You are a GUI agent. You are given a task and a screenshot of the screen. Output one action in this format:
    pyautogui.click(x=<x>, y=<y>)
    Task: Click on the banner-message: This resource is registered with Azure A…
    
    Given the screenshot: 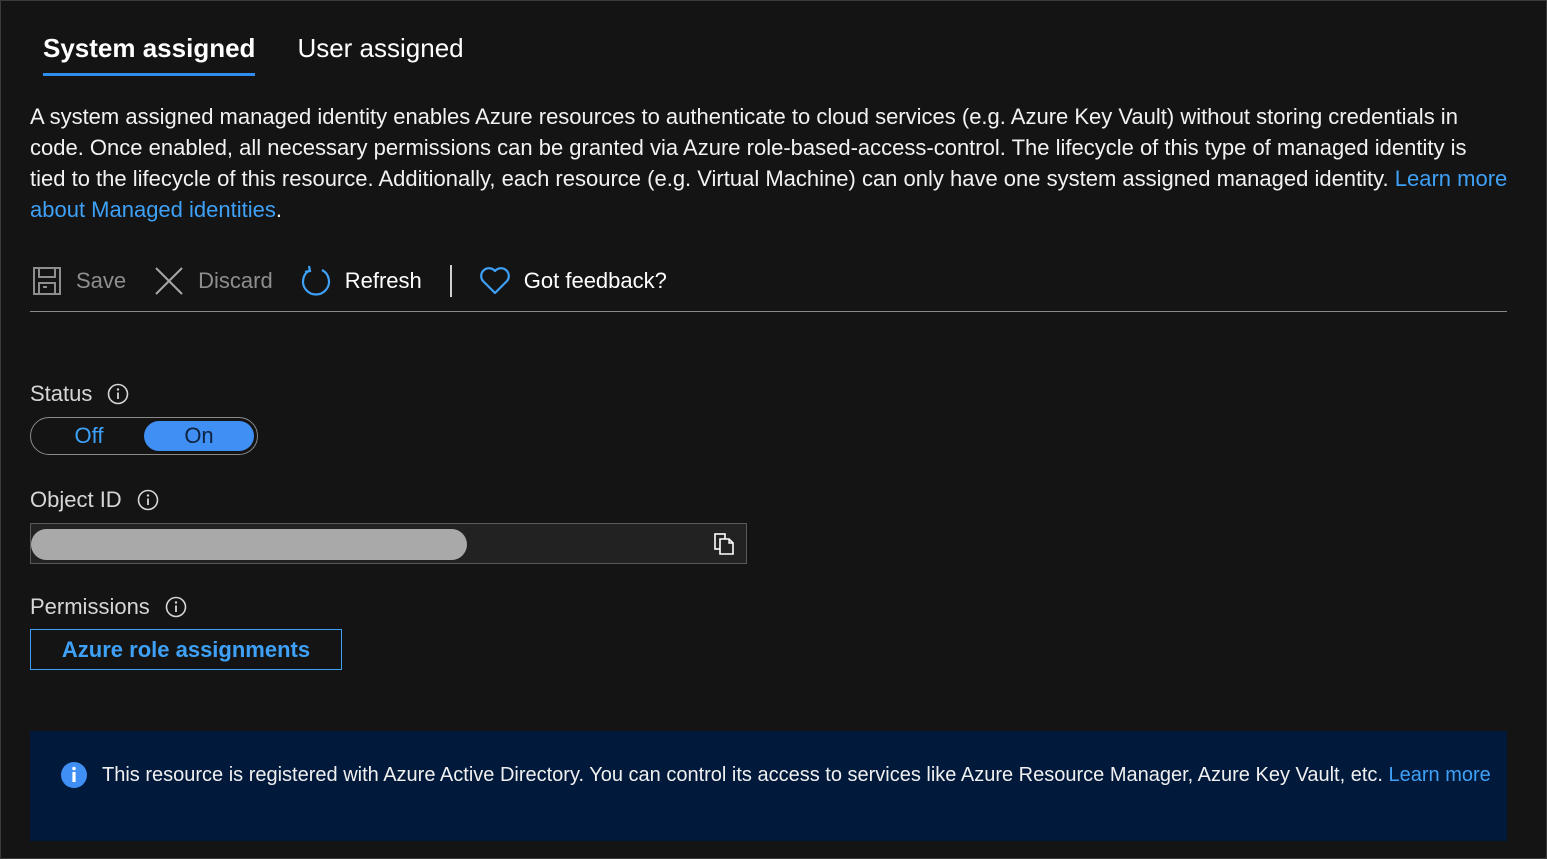 What is the action you would take?
    pyautogui.click(x=797, y=775)
    